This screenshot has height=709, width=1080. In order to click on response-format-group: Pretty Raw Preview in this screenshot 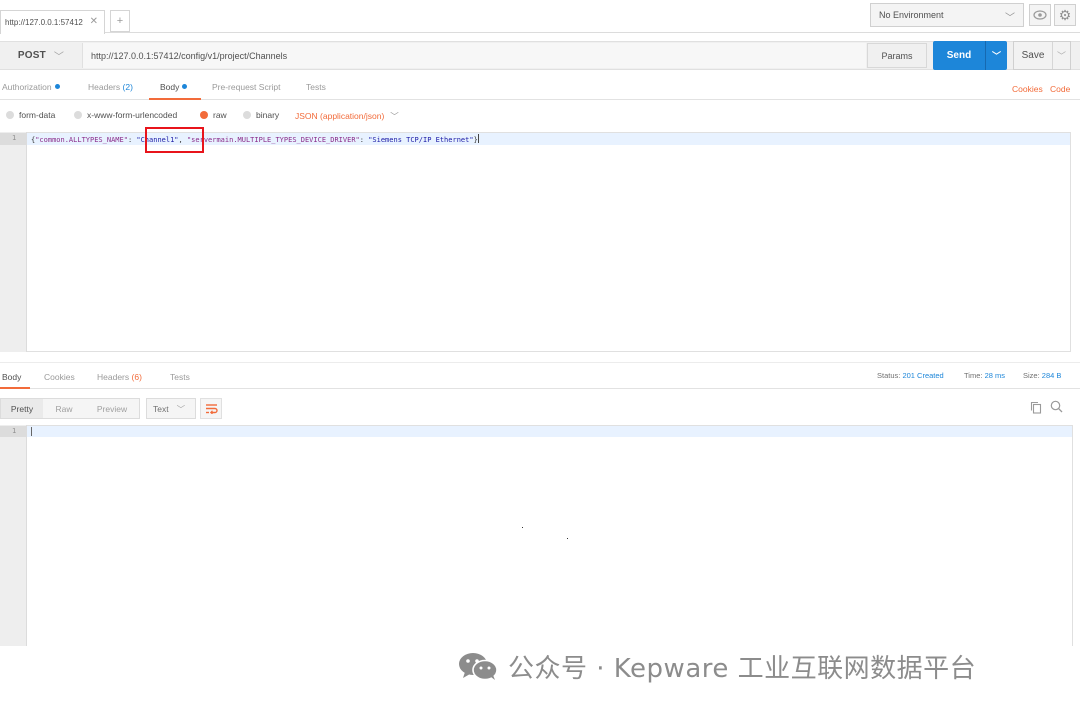, I will do `click(70, 408)`.